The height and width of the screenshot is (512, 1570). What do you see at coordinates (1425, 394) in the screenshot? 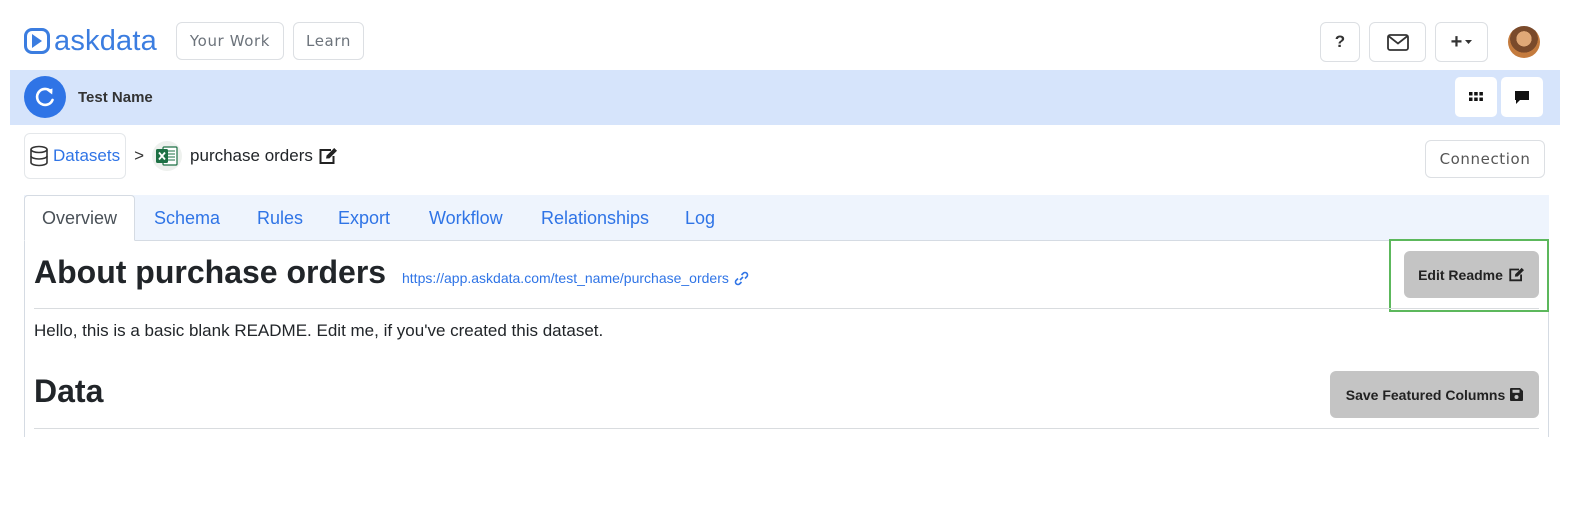
I see `save-featured-columns-label: Save Featured Columns` at bounding box center [1425, 394].